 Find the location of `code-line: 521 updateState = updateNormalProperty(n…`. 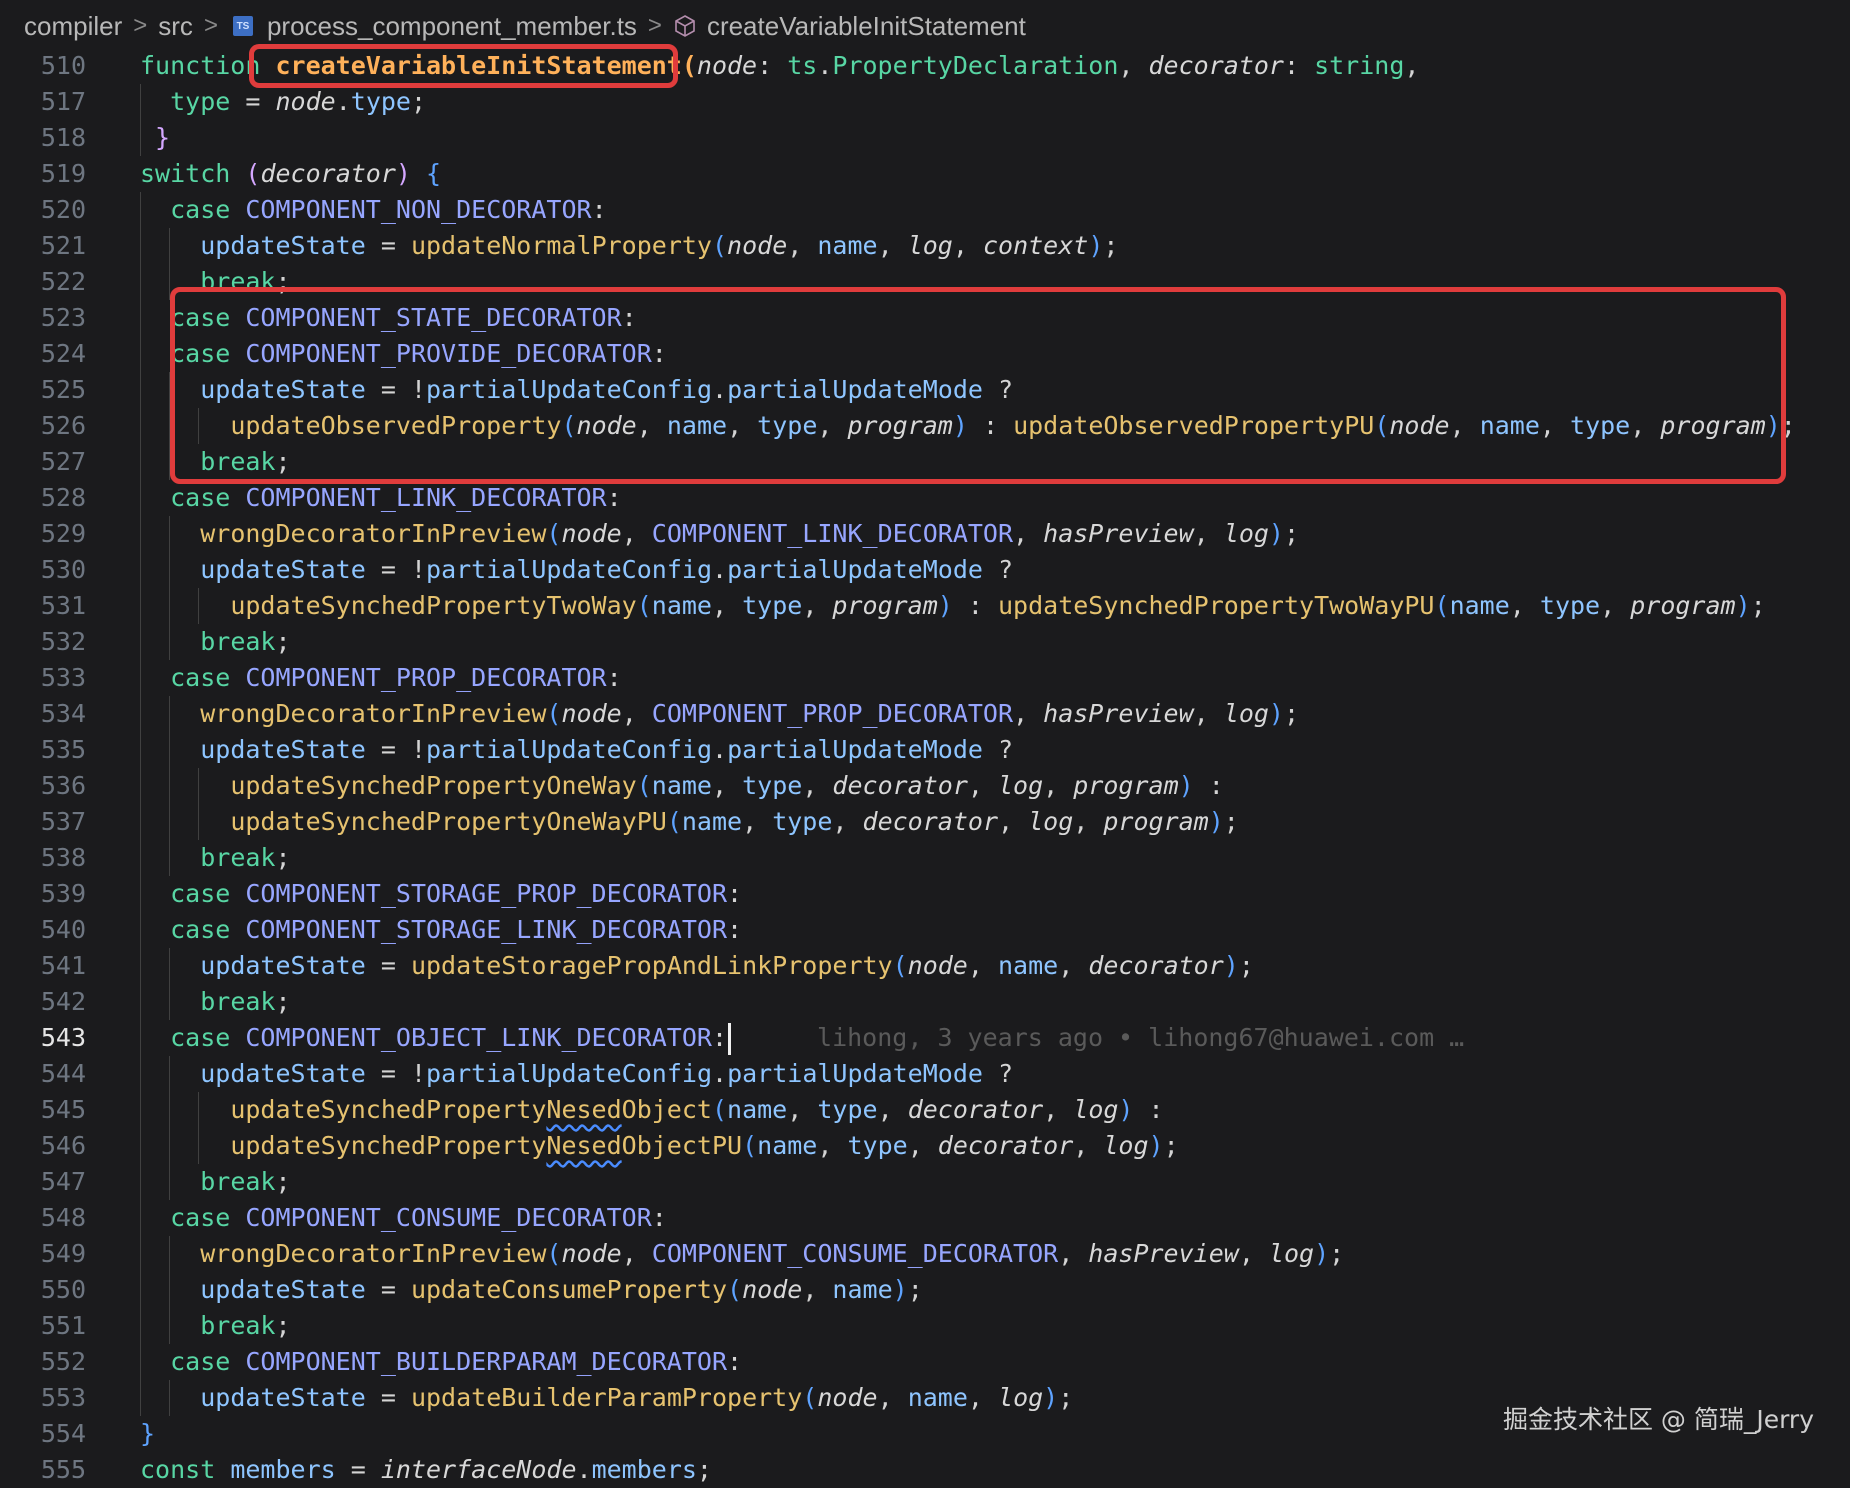

code-line: 521 updateState = updateNormalProperty(n… is located at coordinates (925, 246).